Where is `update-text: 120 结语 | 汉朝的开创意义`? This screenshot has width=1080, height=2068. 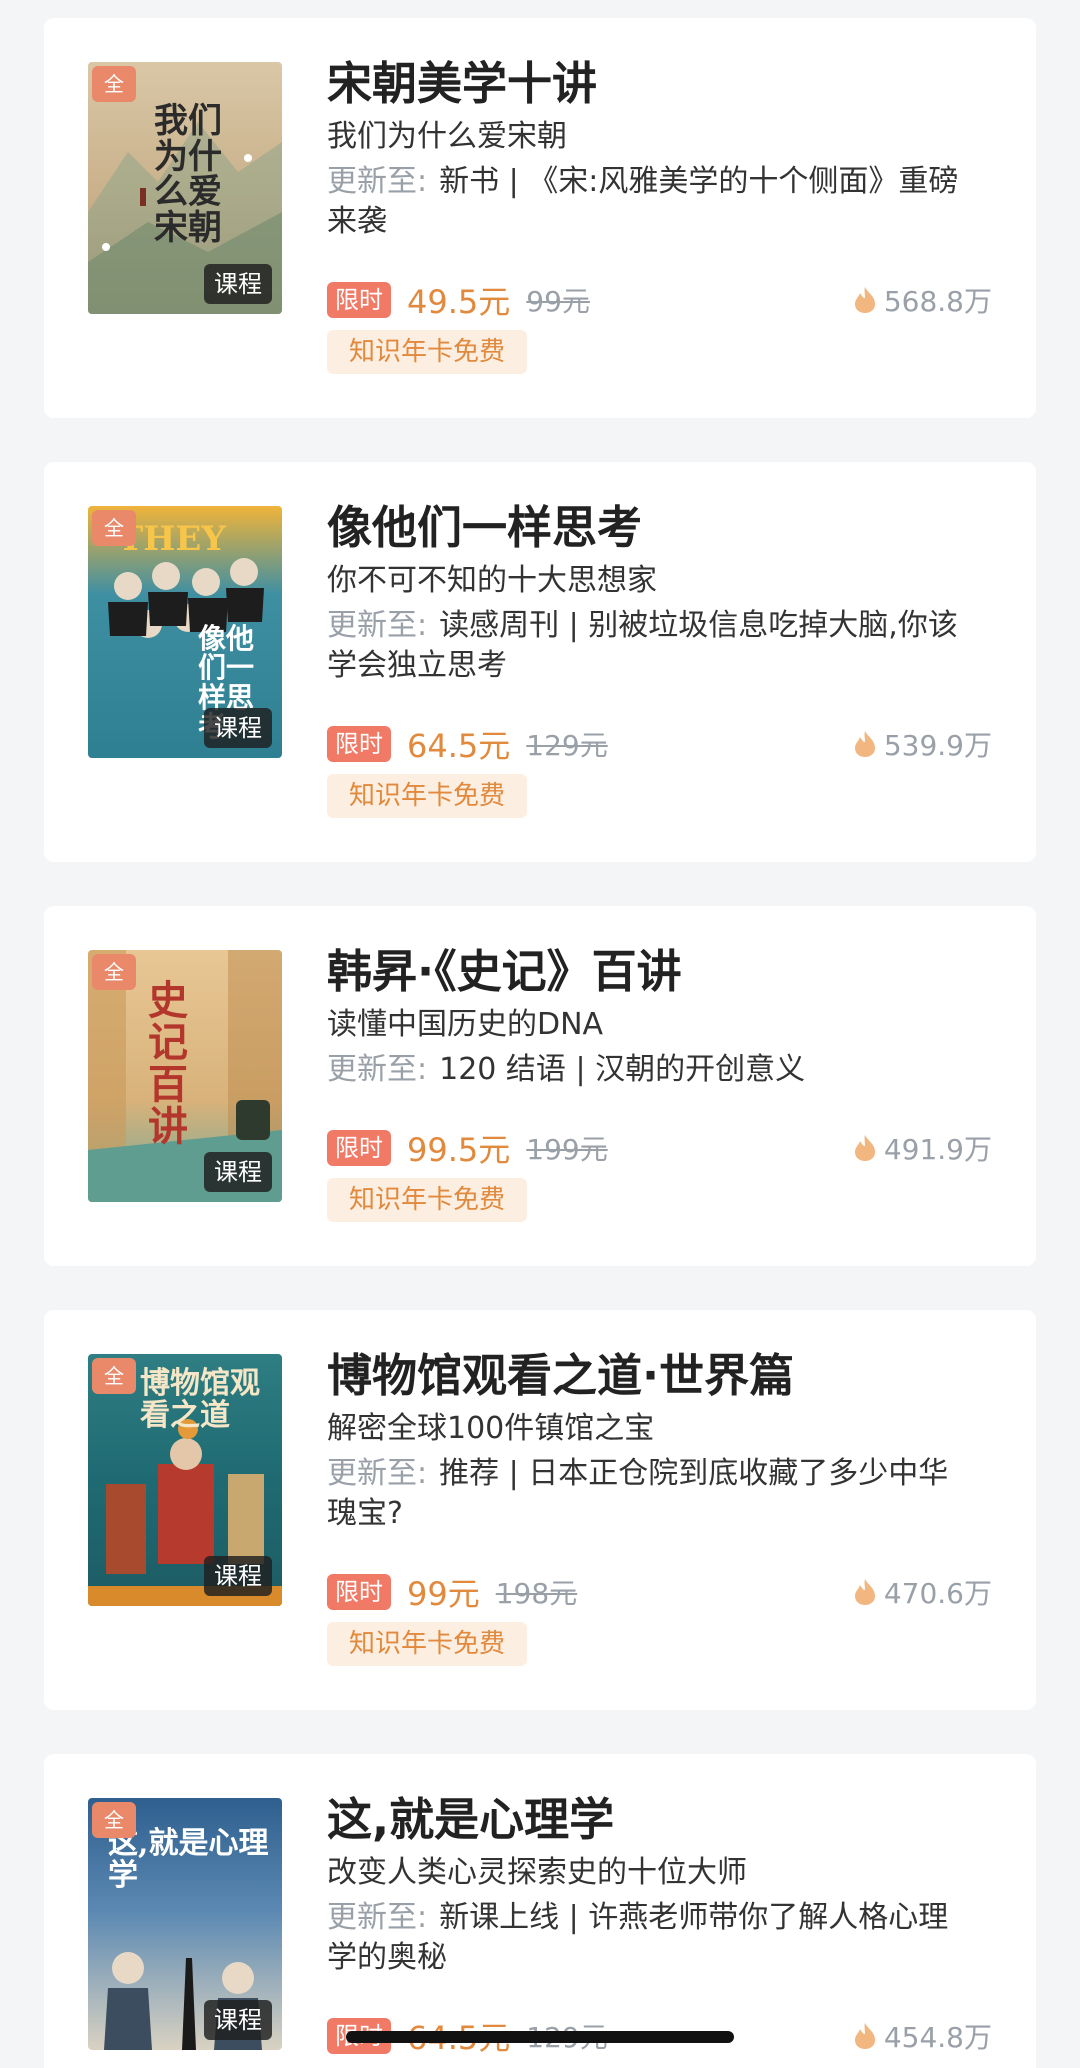
update-text: 120 结语 | 汉朝的开创意义 is located at coordinates (622, 1069).